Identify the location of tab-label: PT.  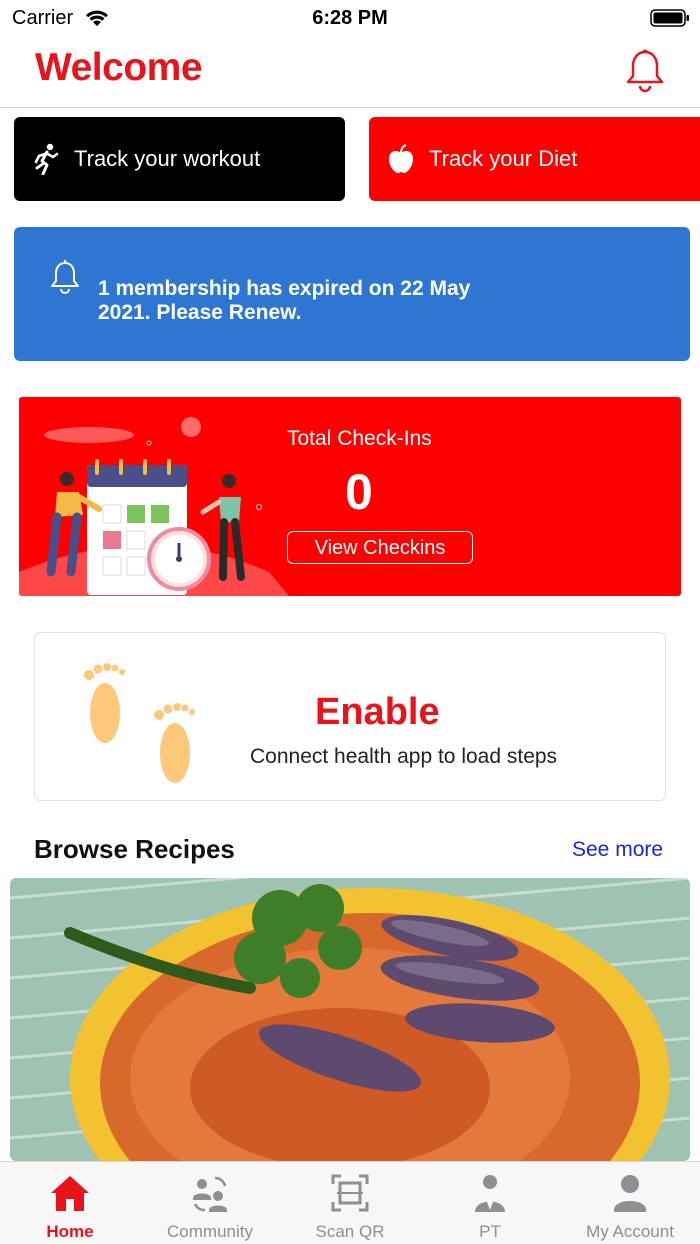
(490, 1231).